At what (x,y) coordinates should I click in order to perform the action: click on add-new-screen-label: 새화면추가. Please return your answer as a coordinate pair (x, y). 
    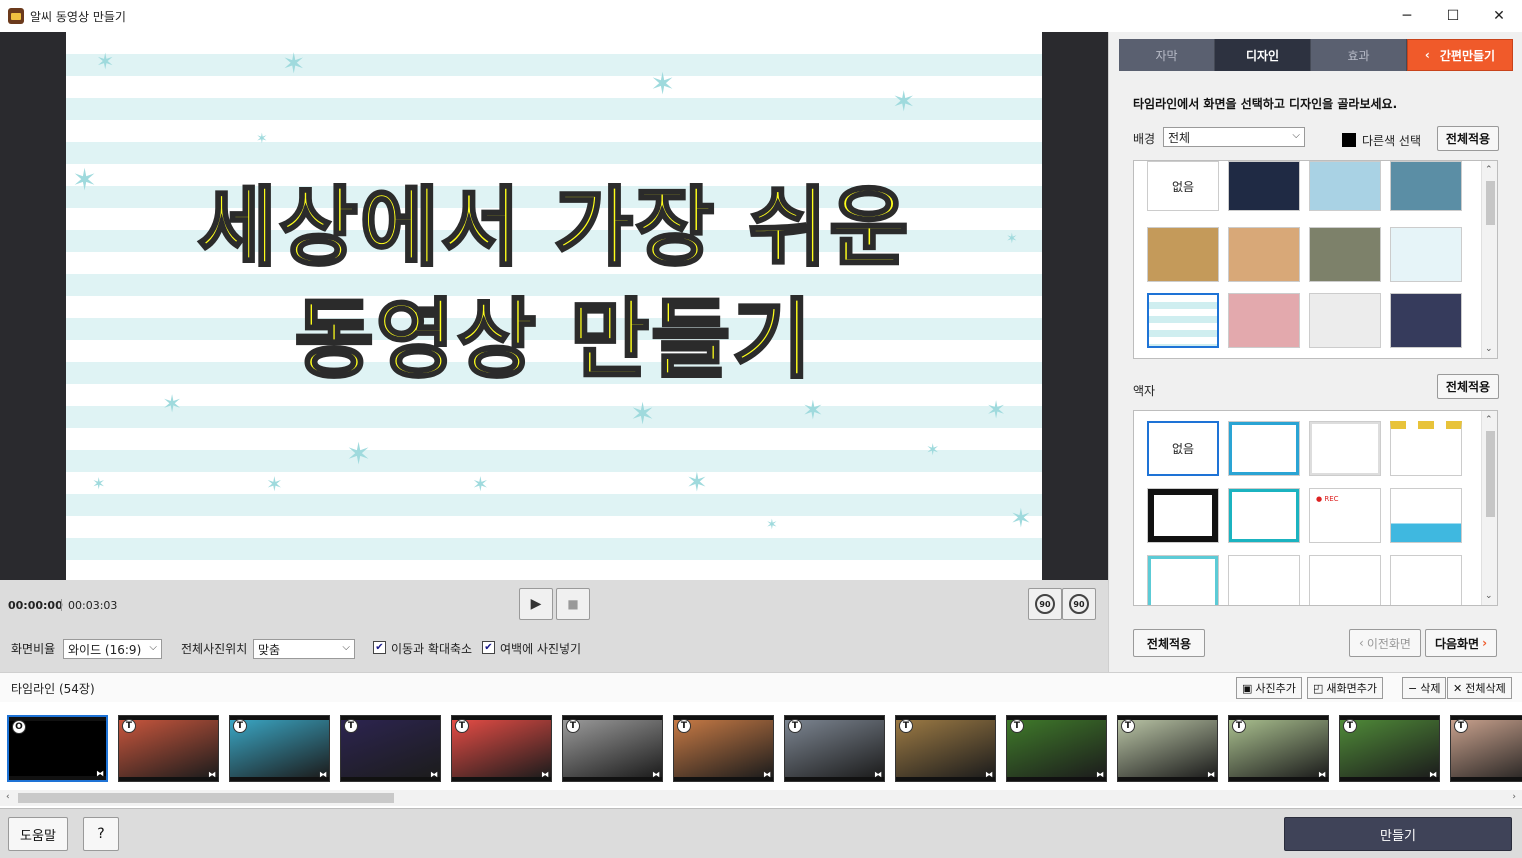
    Looking at the image, I should click on (1352, 688).